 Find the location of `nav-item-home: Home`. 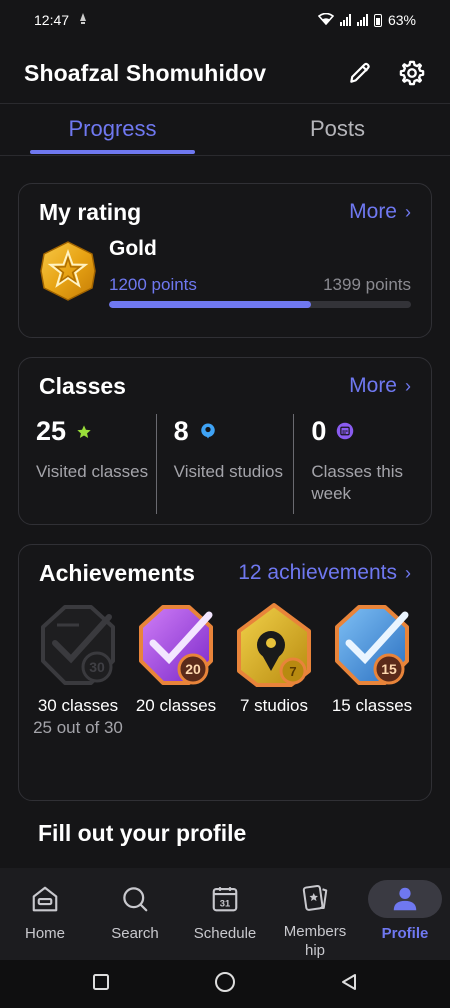

nav-item-home: Home is located at coordinates (45, 914).